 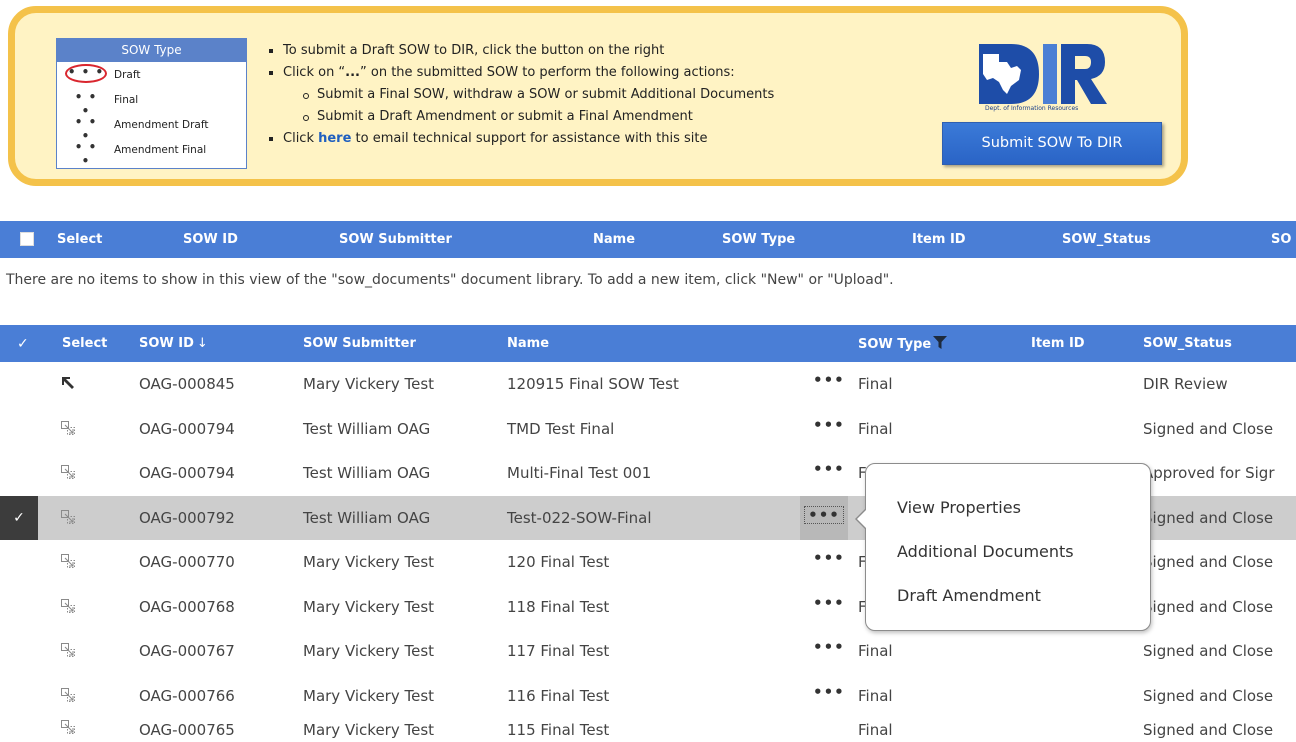 What do you see at coordinates (23, 344) in the screenshot?
I see `select-all-check-icon: ✓` at bounding box center [23, 344].